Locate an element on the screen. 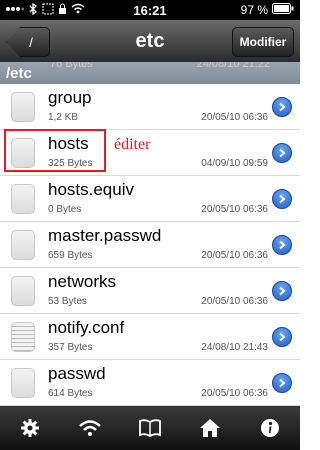  status-right: 97 % is located at coordinates (267, 10).